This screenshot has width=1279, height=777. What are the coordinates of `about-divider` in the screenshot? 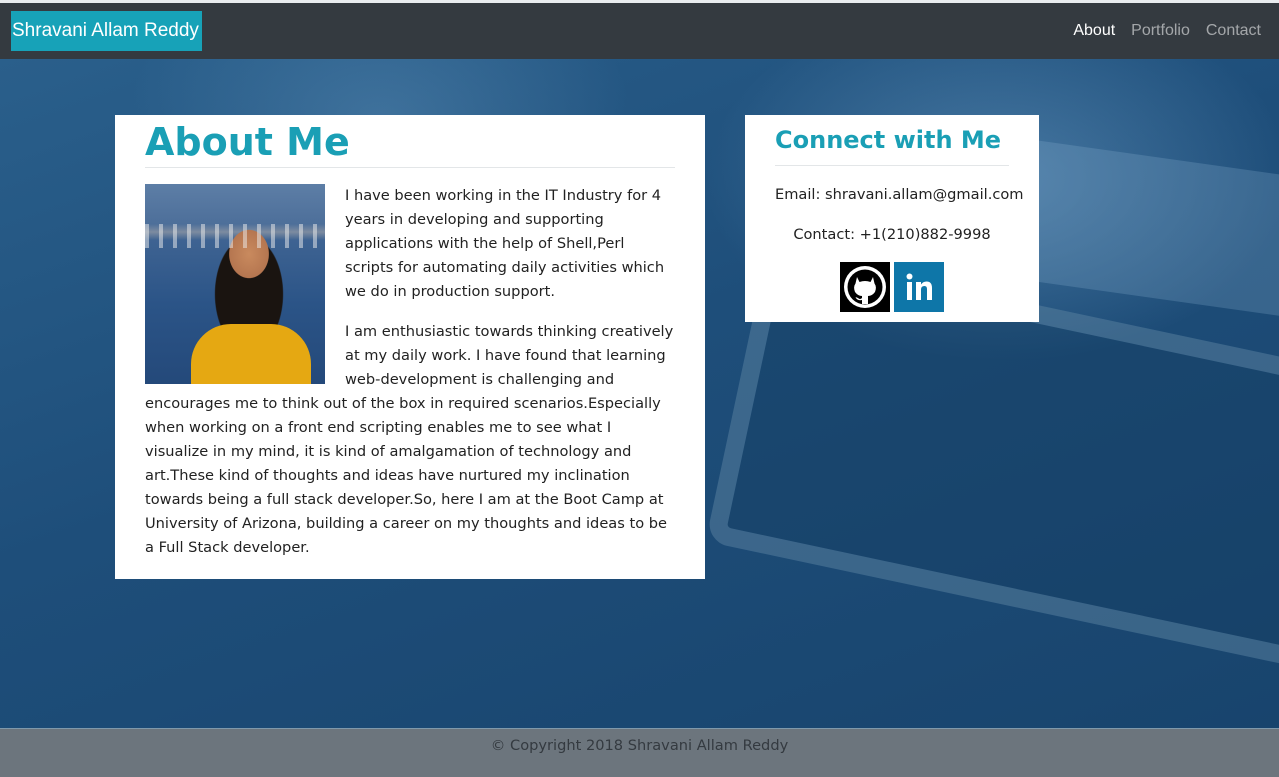 It's located at (410, 167).